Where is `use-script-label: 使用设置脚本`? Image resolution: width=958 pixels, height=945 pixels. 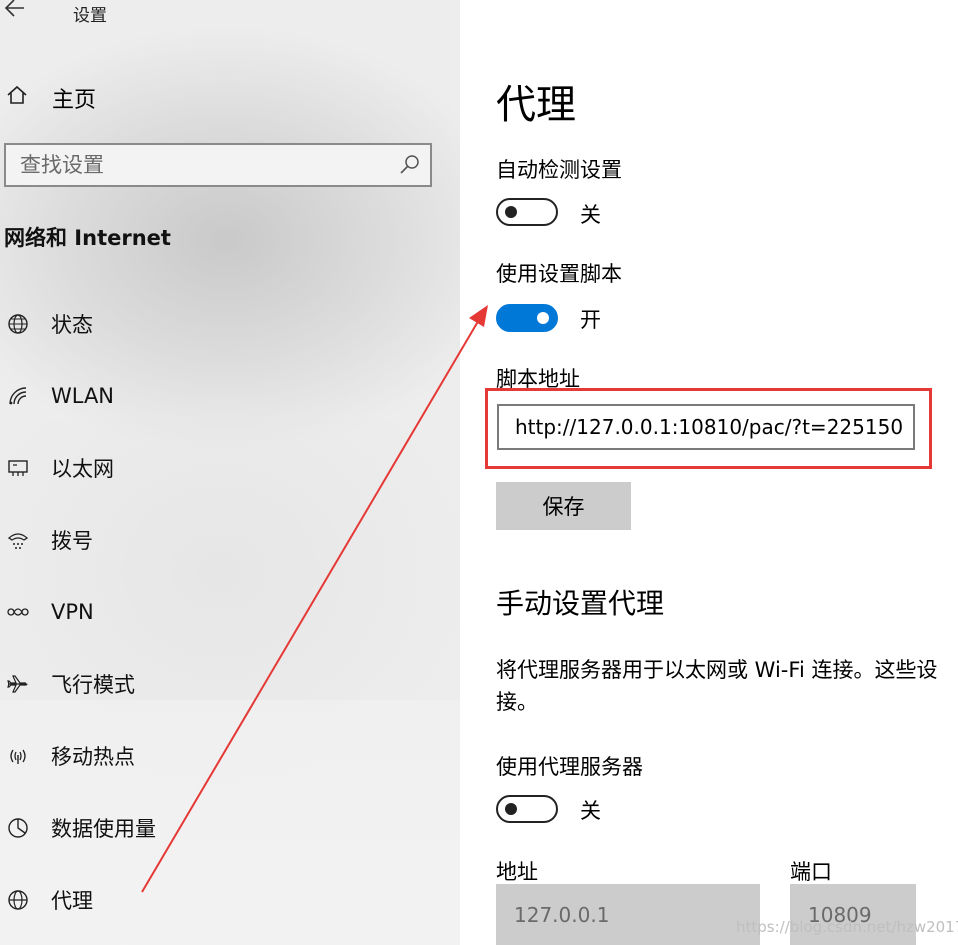
use-script-label: 使用设置脚本 is located at coordinates (559, 274).